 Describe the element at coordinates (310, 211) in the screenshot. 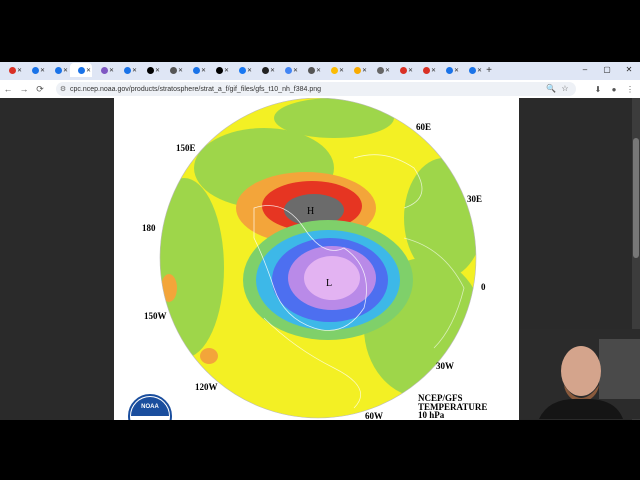

I see `high-label: H` at that location.